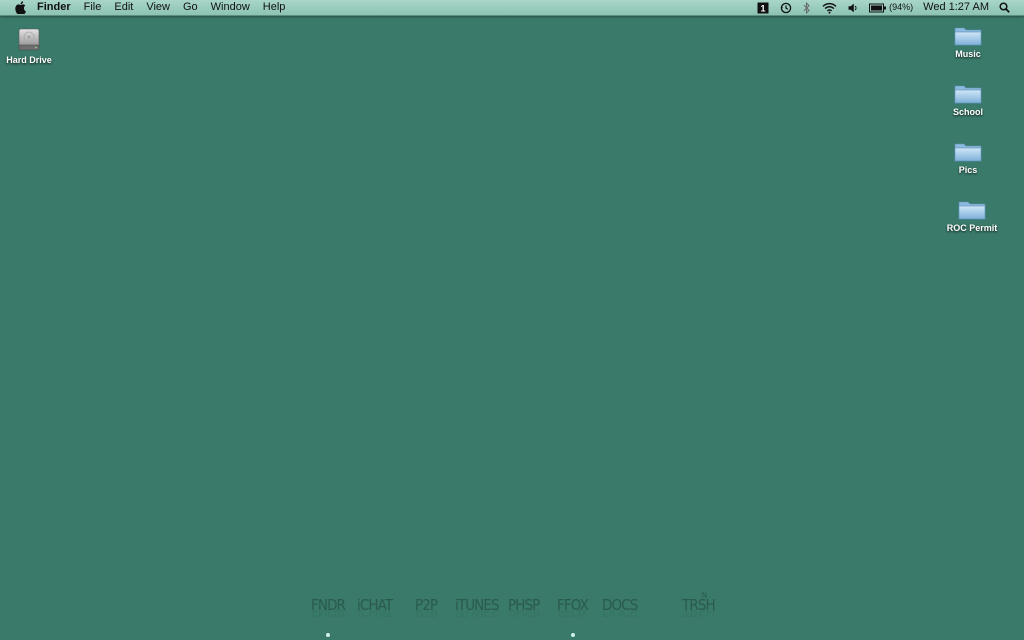 The height and width of the screenshot is (640, 1024). Describe the element at coordinates (230, 7) in the screenshot. I see `menu-window: Window` at that location.